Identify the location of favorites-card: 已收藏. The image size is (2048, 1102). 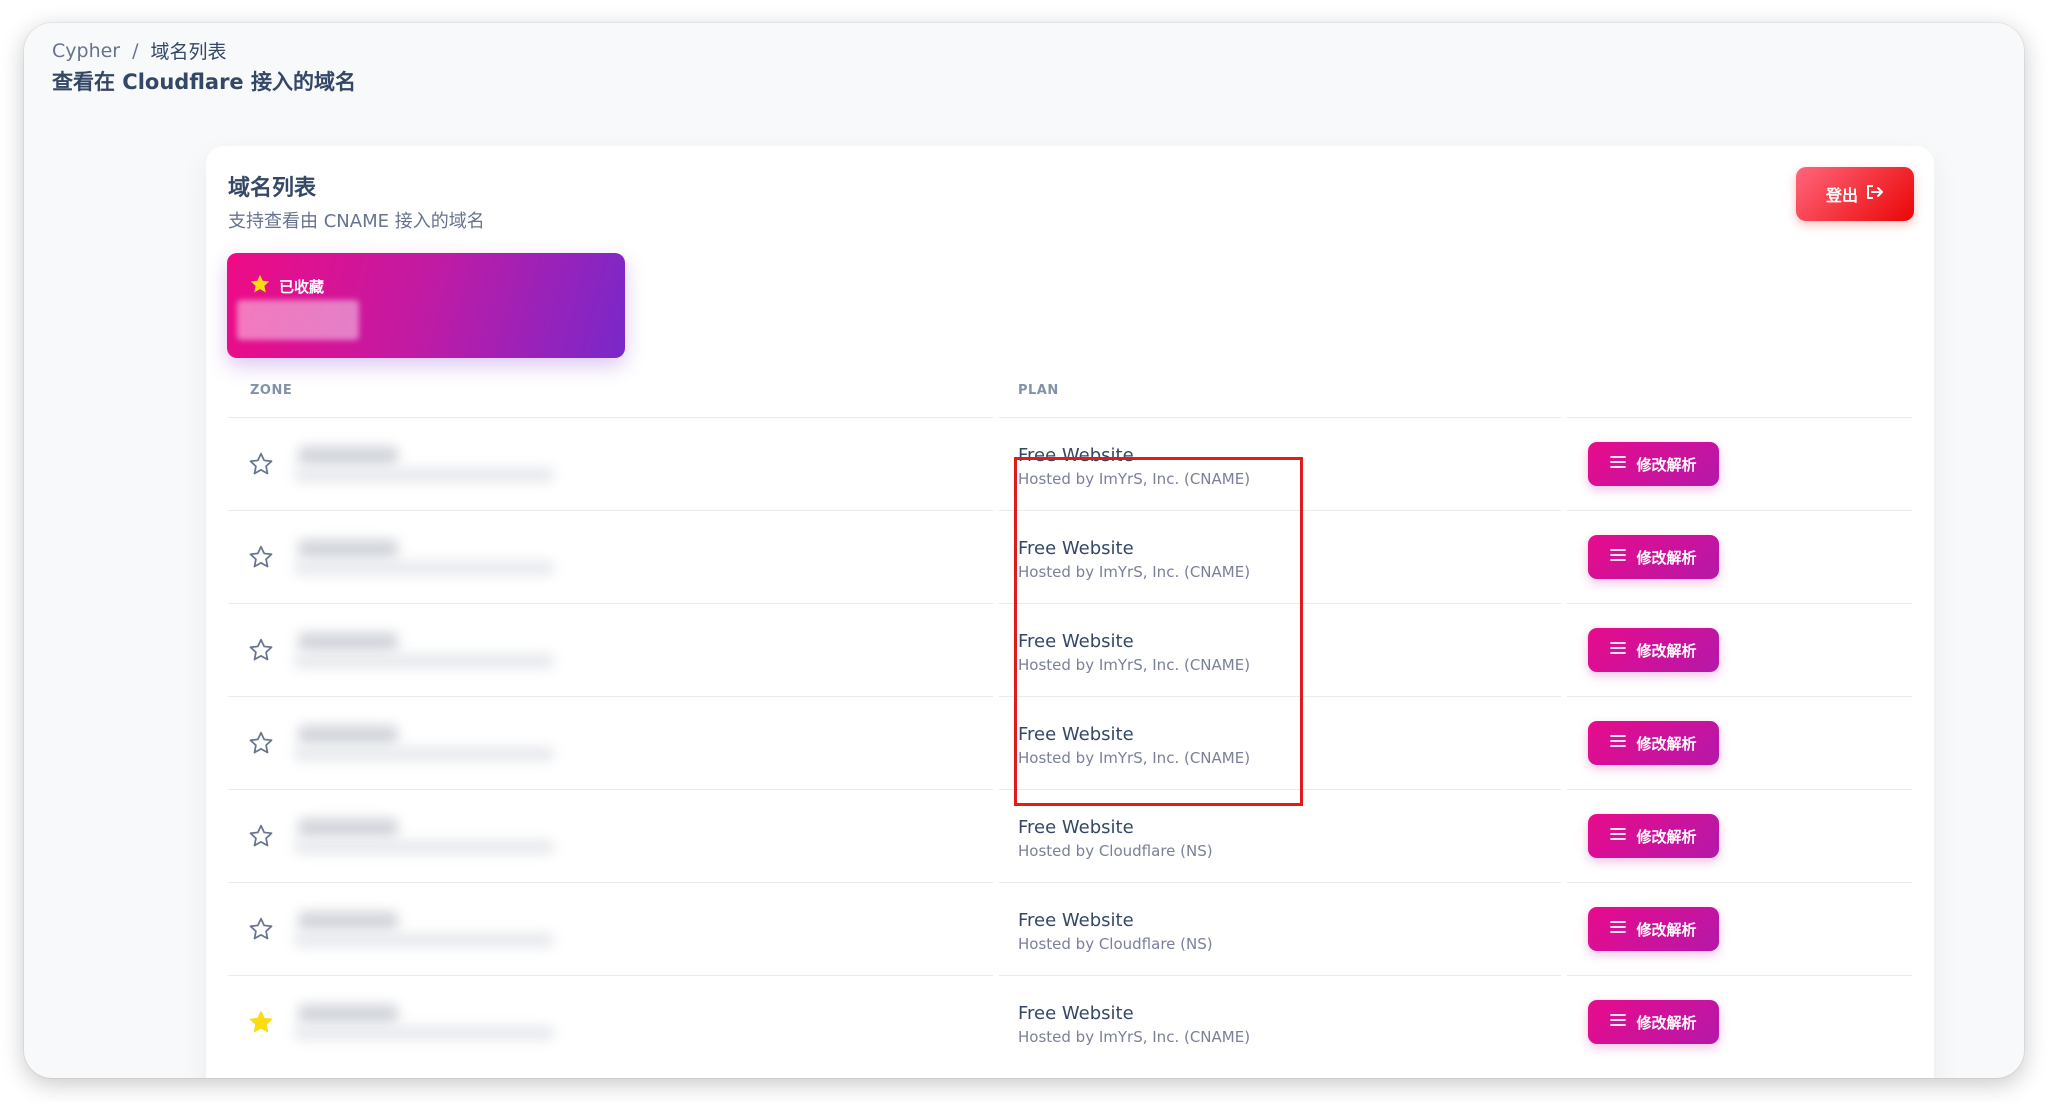
(426, 305).